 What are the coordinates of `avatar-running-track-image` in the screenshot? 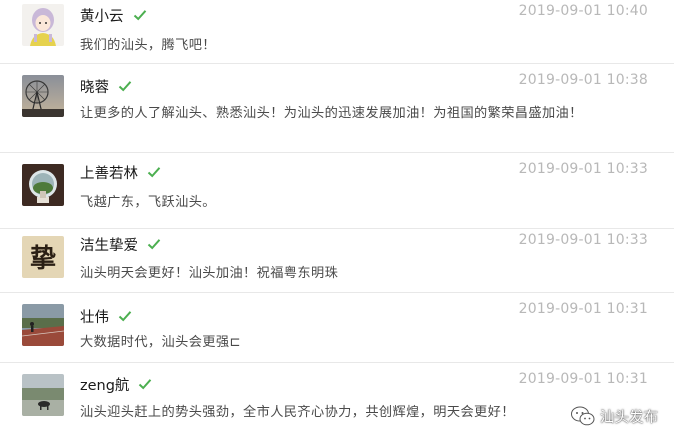 It's located at (43, 325).